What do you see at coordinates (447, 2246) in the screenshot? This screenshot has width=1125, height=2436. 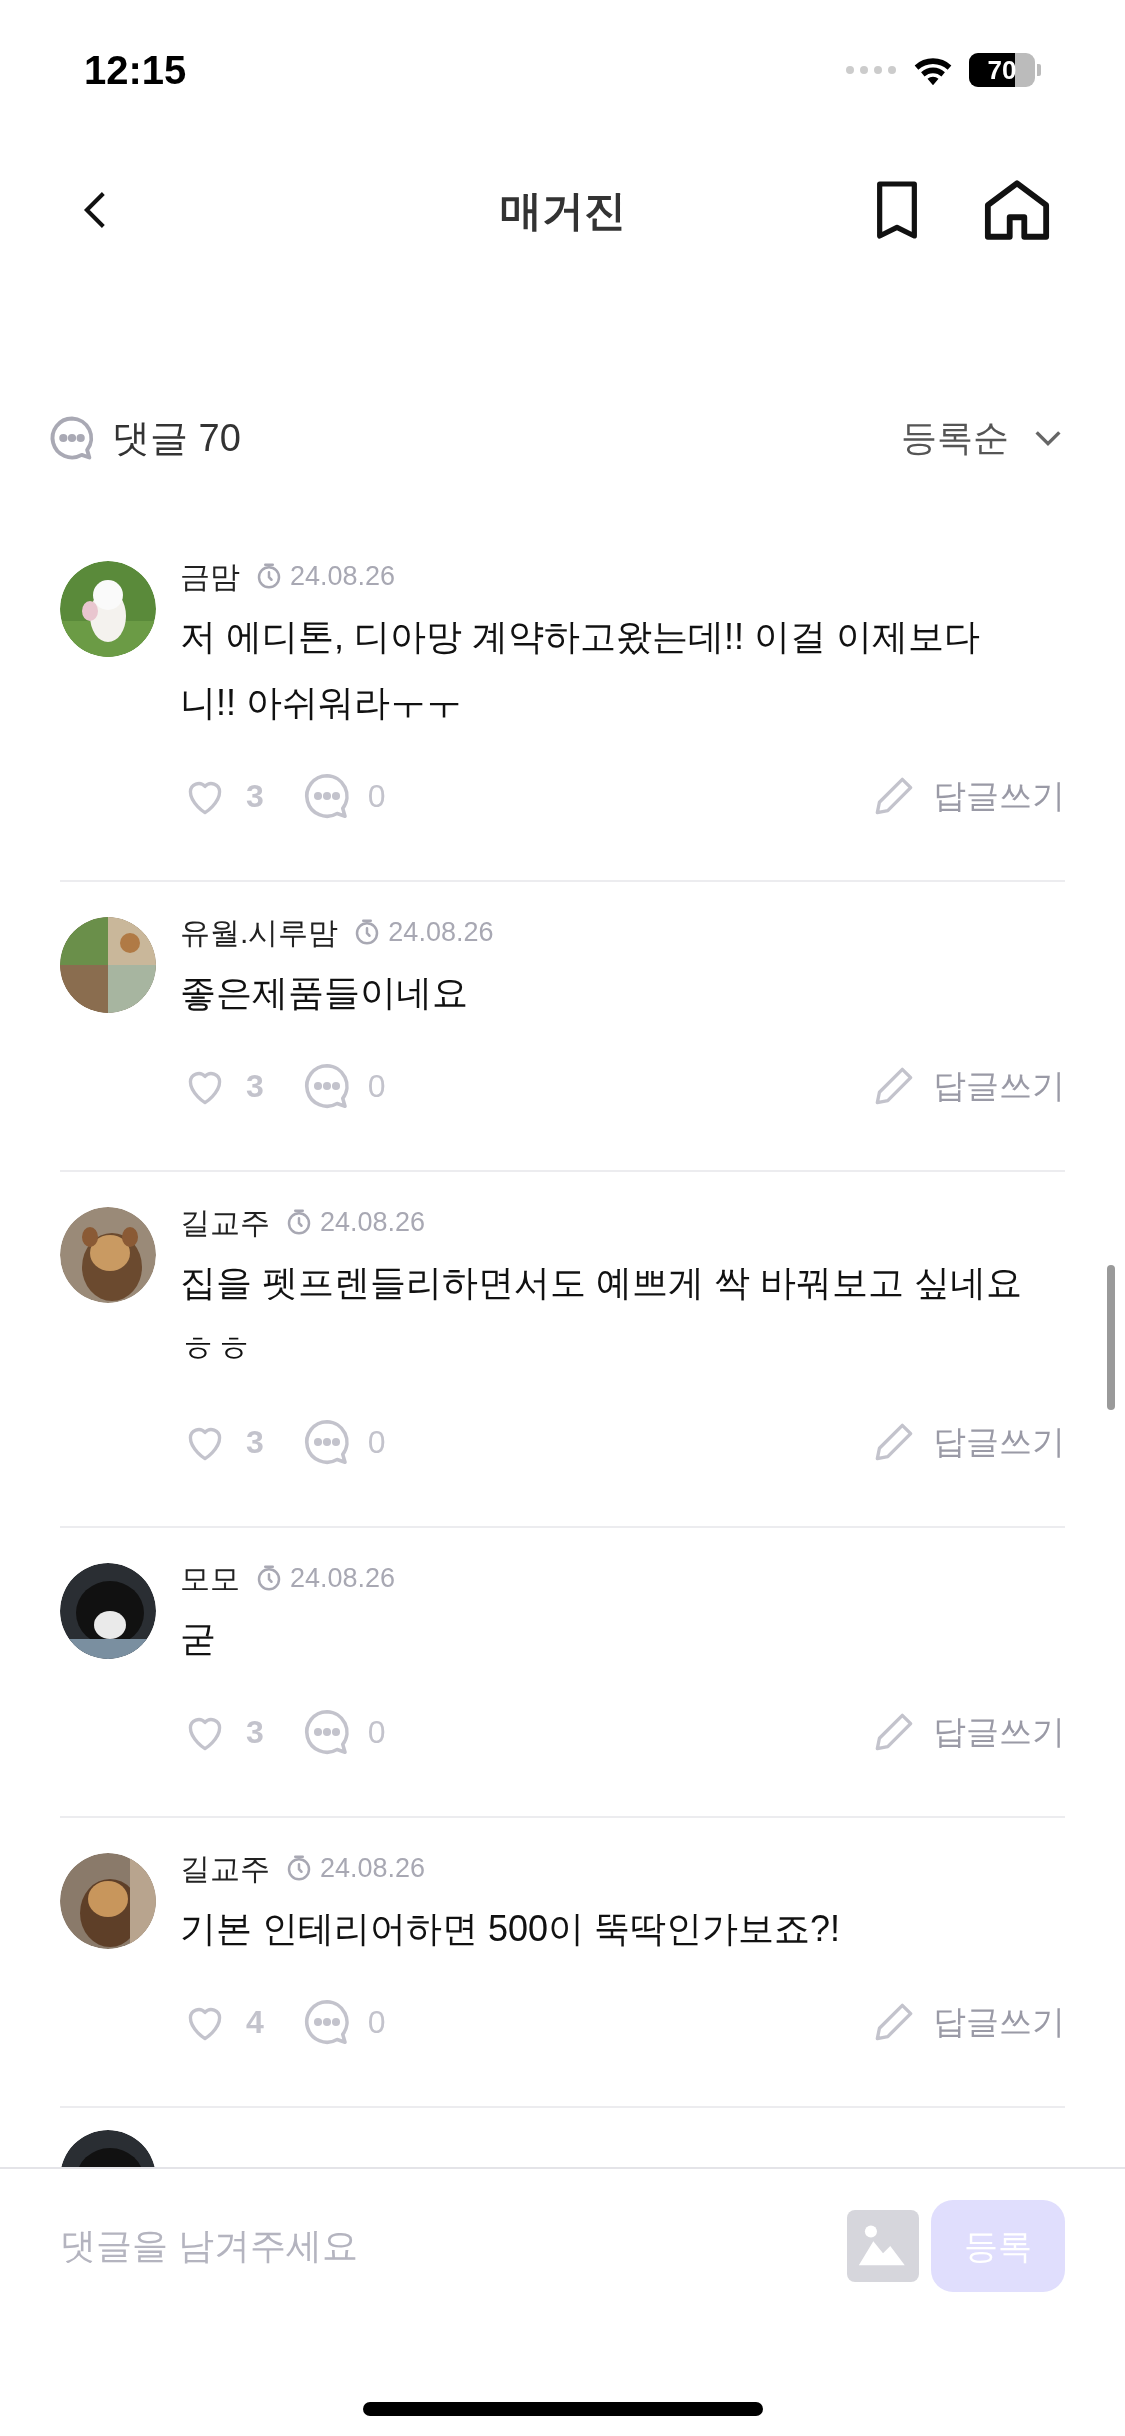 I see `comment-input: 댓글을 남겨주세요` at bounding box center [447, 2246].